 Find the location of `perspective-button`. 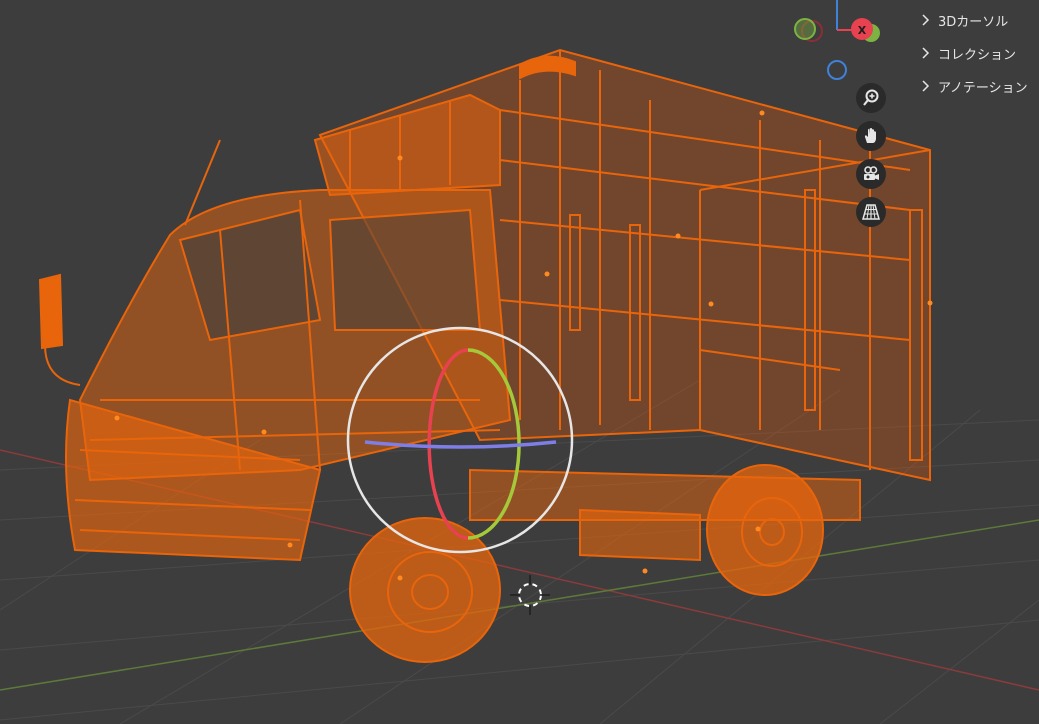

perspective-button is located at coordinates (871, 212).